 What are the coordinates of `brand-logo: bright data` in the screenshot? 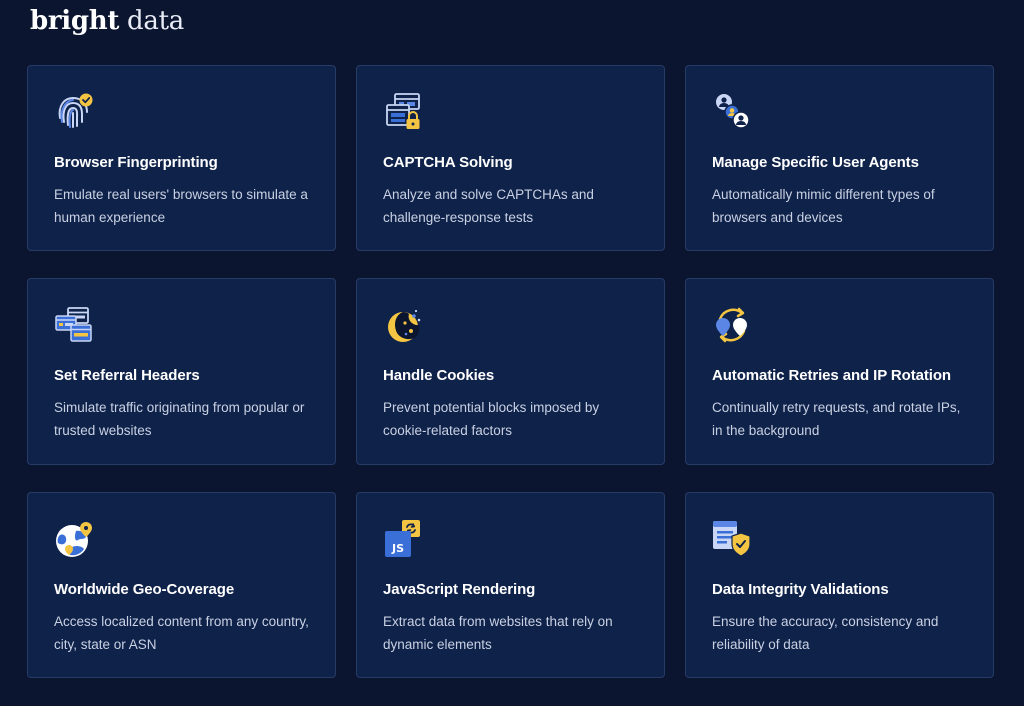 It's located at (107, 21).